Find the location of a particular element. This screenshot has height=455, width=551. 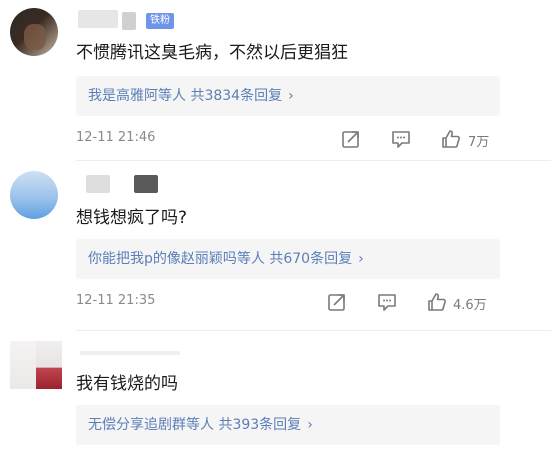

replies-count: 共393条回复 is located at coordinates (260, 425).